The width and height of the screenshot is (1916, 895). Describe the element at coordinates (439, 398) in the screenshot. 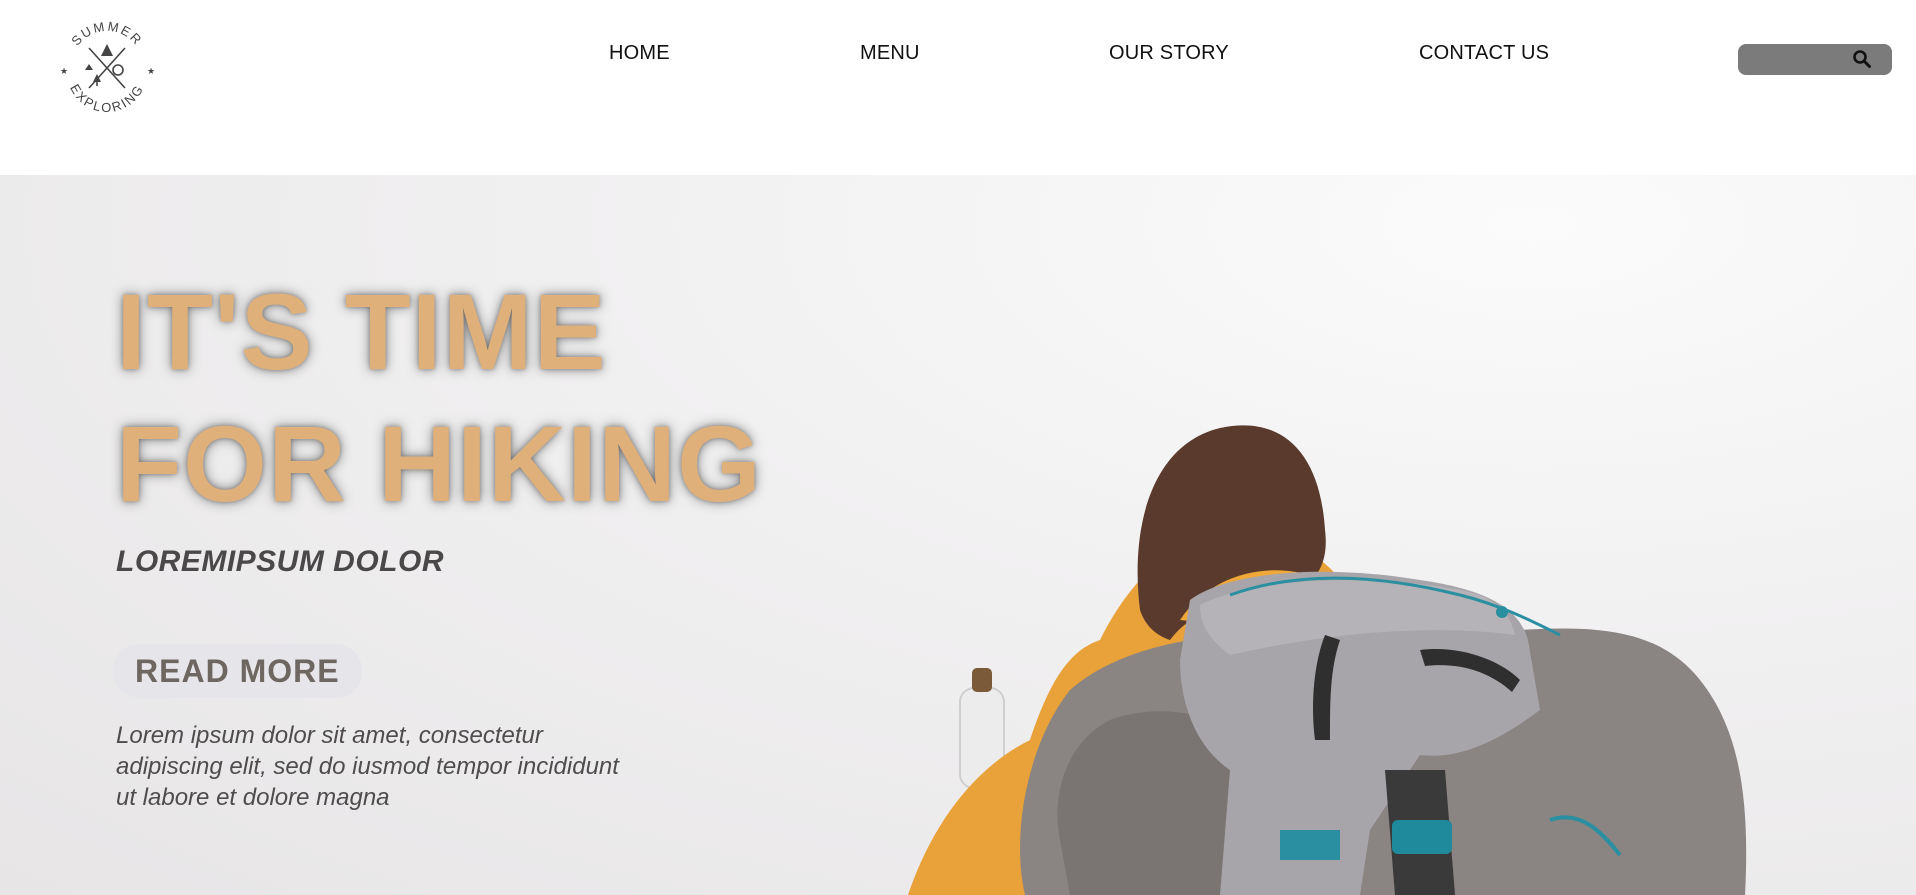

I see `hero-headline: IT'S TIME FOR HIKING` at that location.